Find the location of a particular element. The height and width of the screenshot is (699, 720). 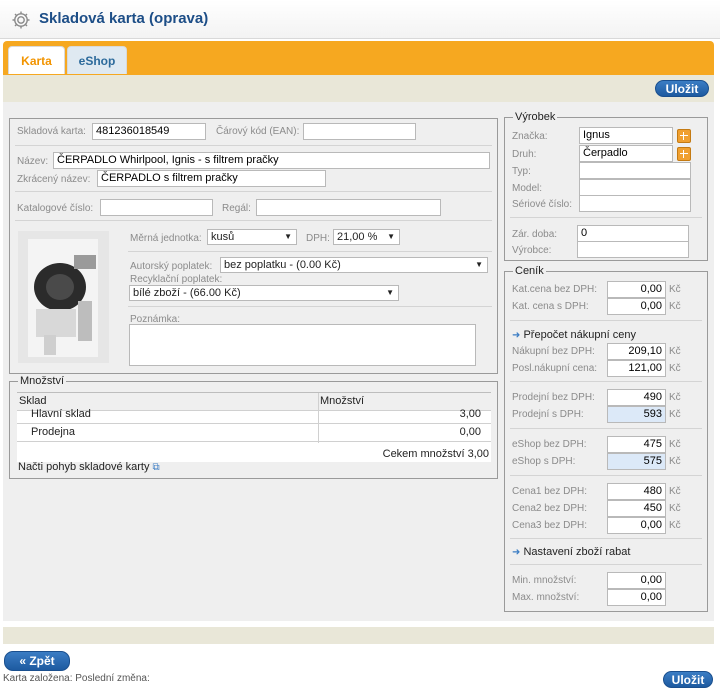

cat-price-vat-input: 0,00 is located at coordinates (636, 306).